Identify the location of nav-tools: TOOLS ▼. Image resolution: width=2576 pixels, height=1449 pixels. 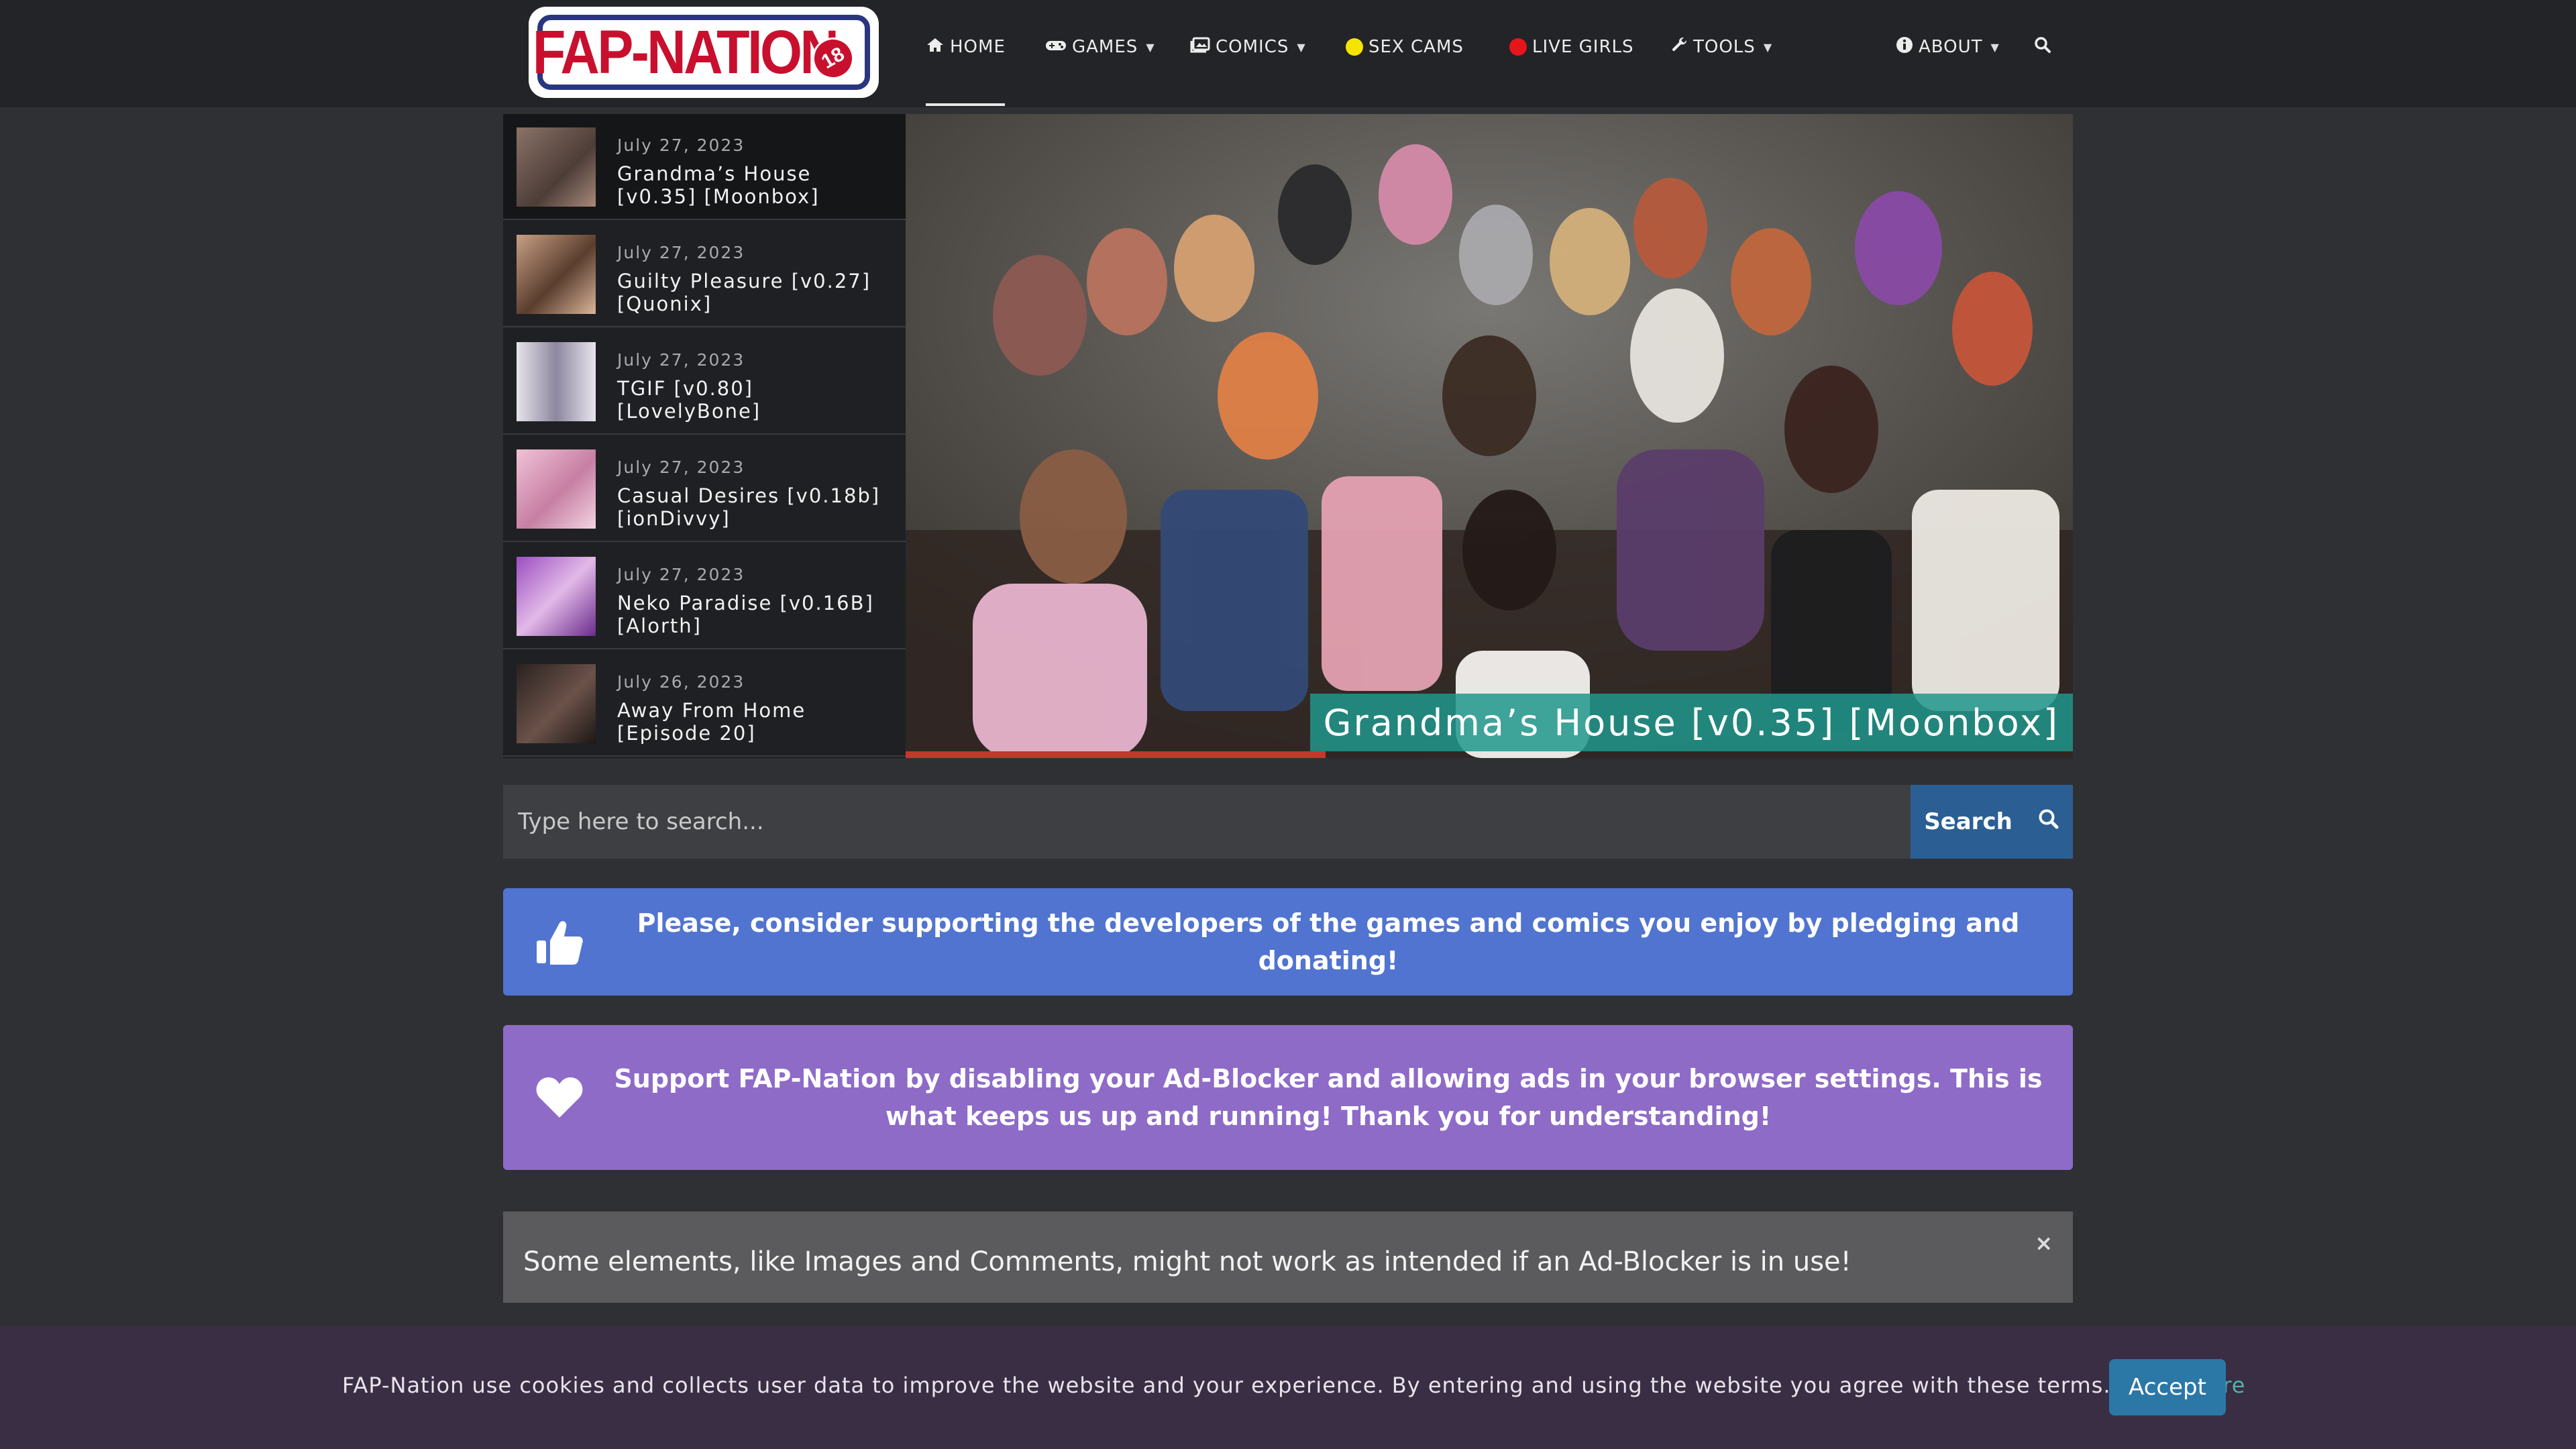
(1721, 47).